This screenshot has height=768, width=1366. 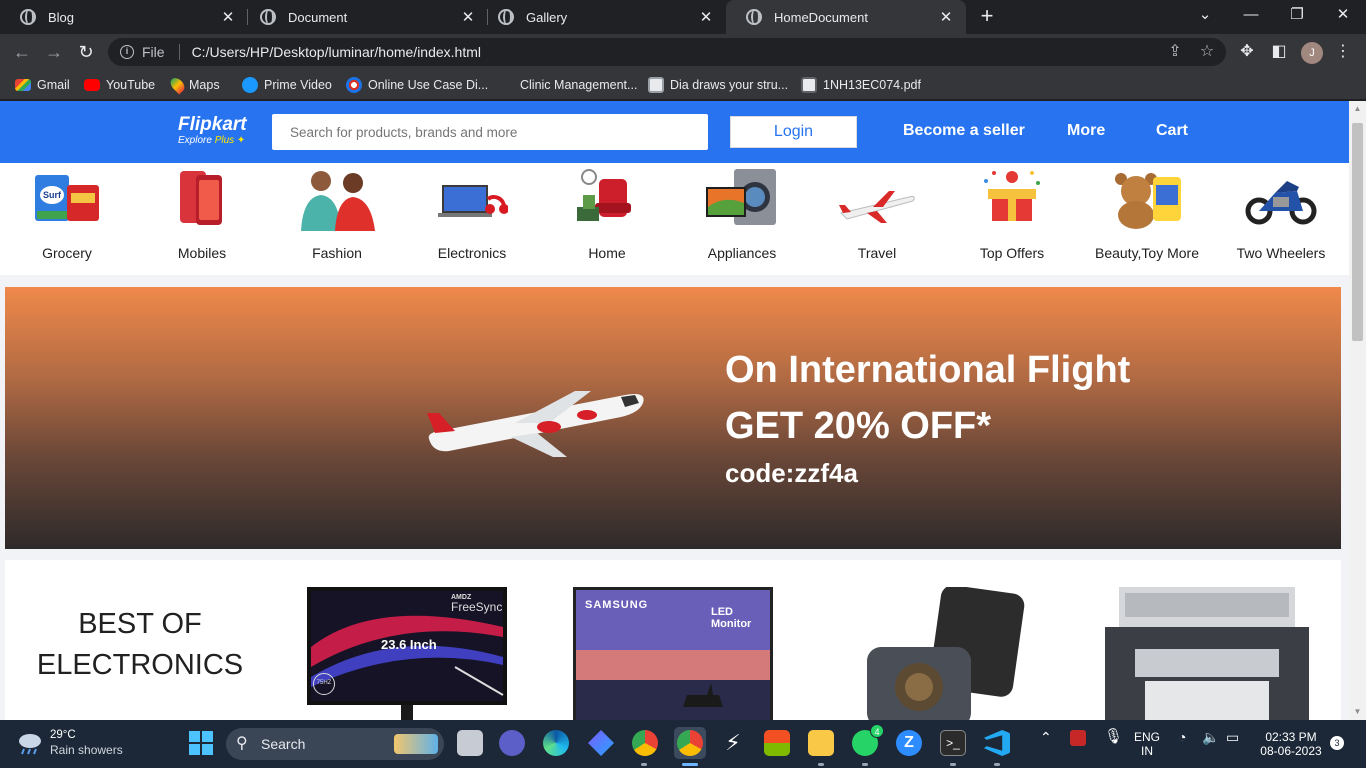 What do you see at coordinates (287, 85) in the screenshot?
I see `bookmark-prime-video: Prime Video` at bounding box center [287, 85].